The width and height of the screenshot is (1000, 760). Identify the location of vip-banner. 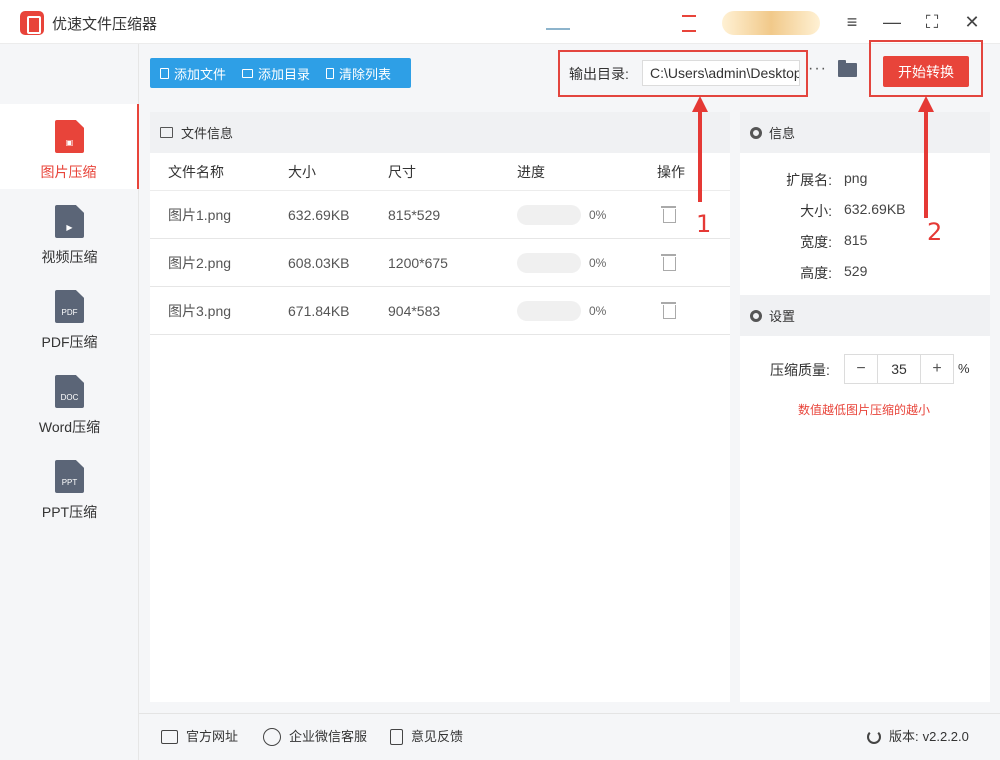
(771, 23).